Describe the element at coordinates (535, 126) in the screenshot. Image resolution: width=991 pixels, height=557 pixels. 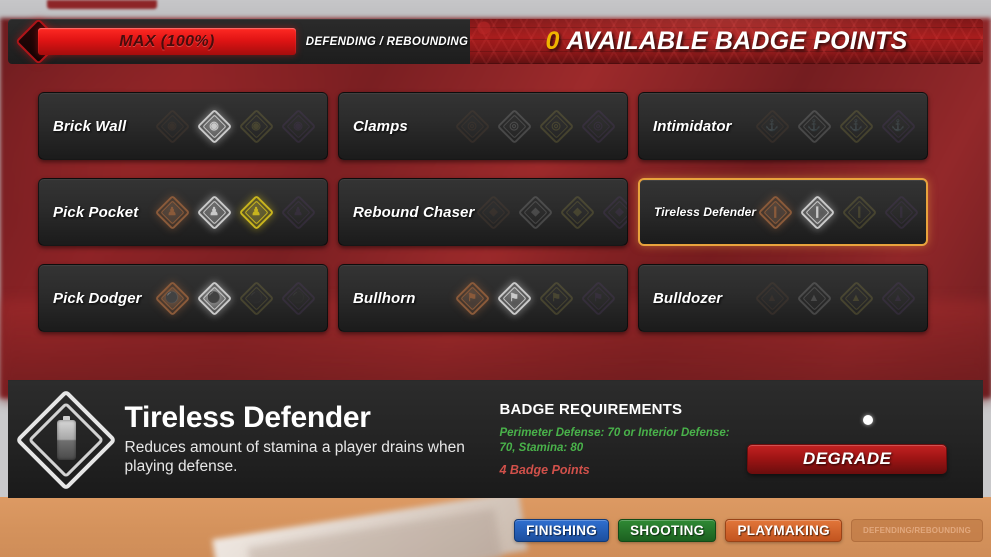
I see `badge-tier-row: ◎ ◎ ◎ ◎` at that location.